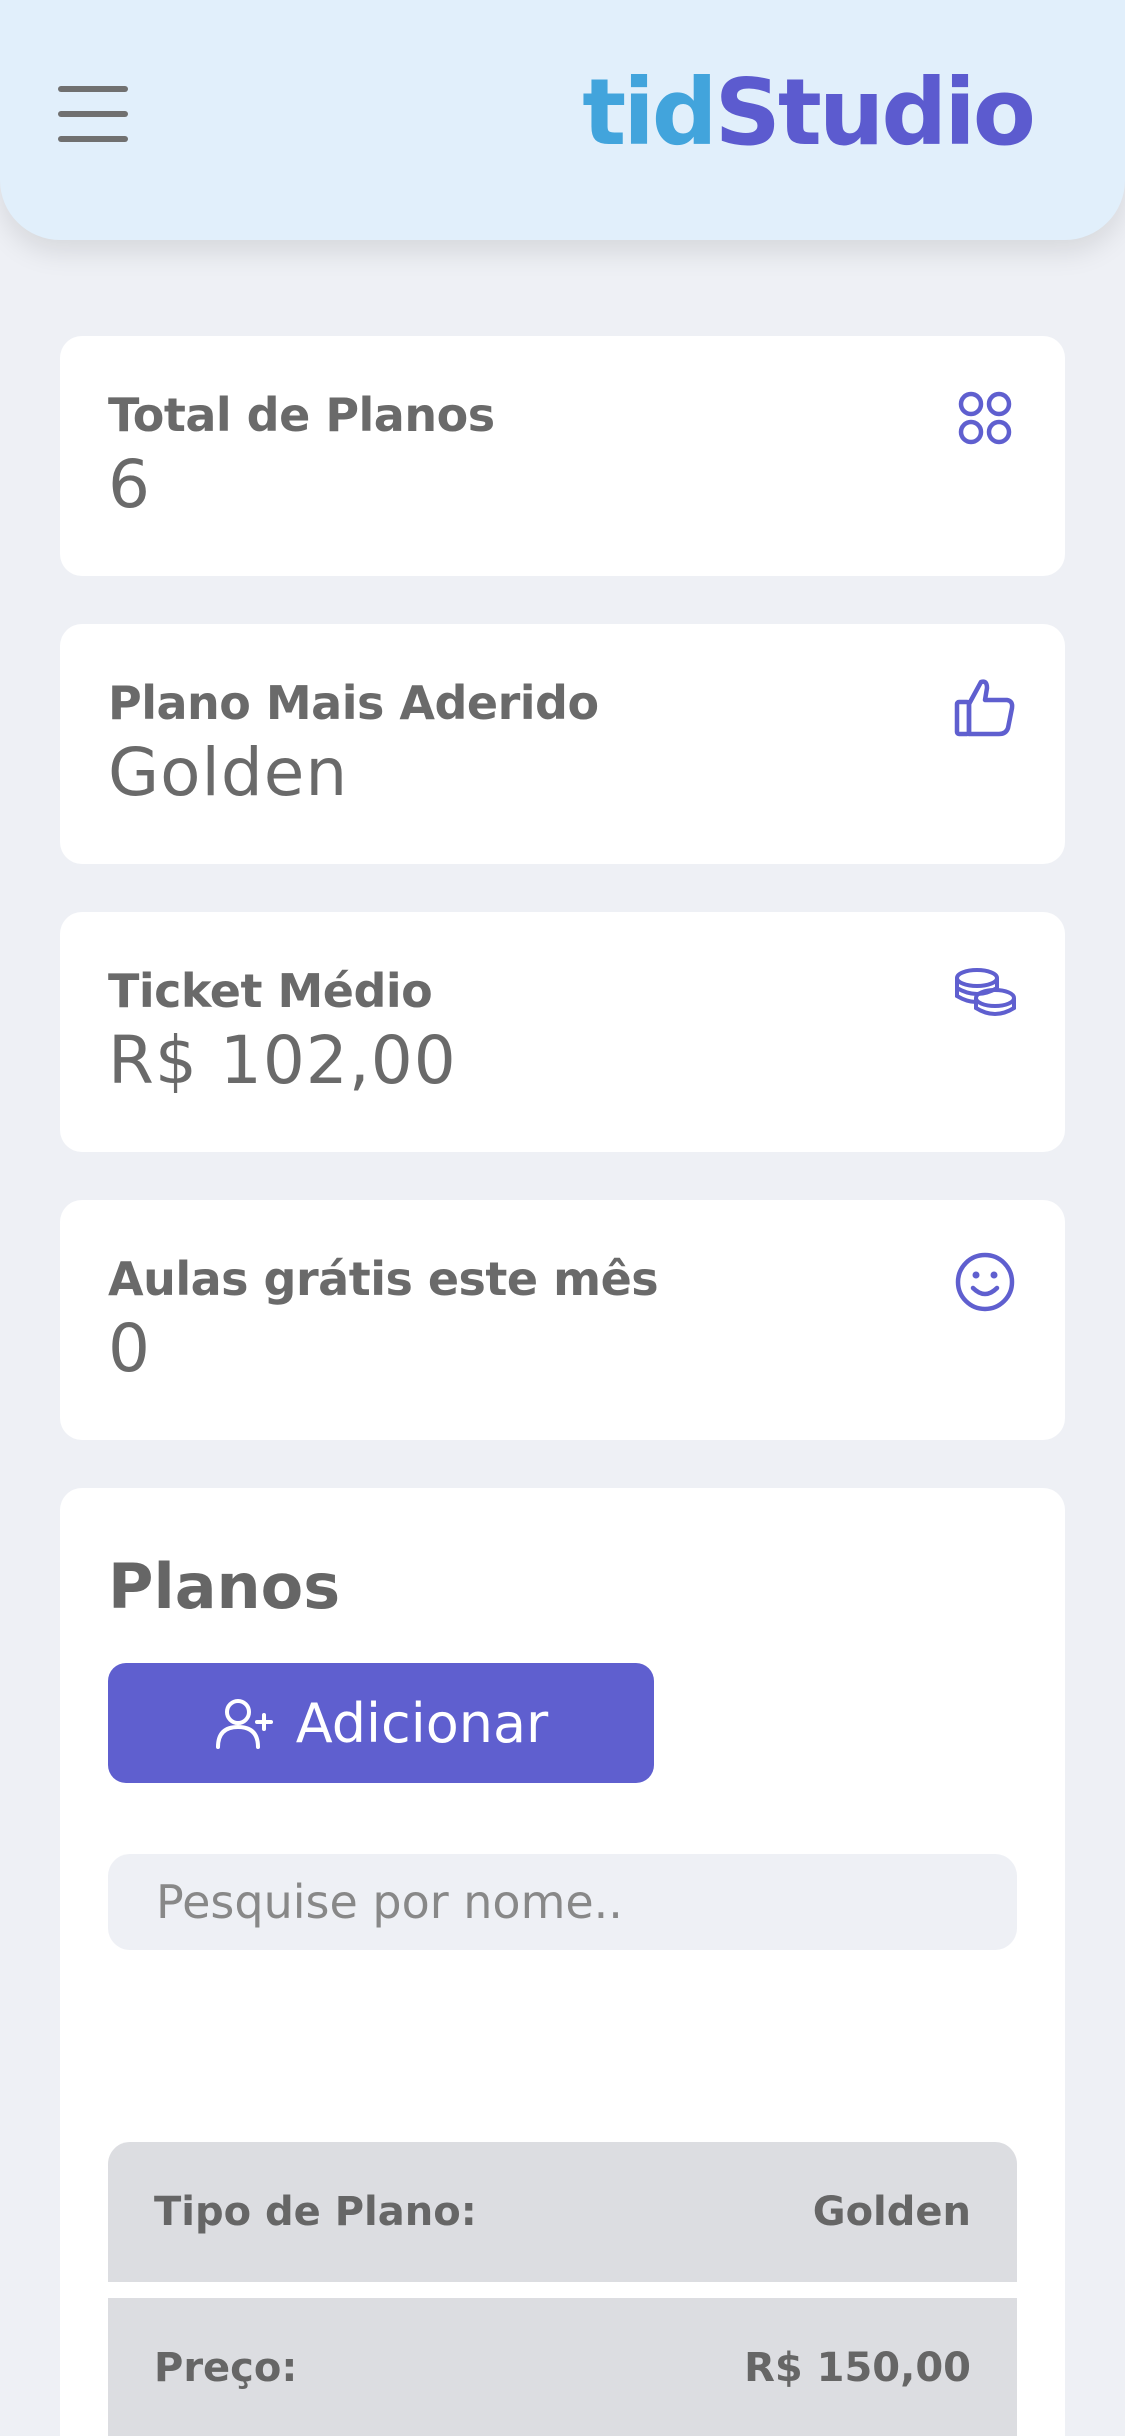  Describe the element at coordinates (809, 112) in the screenshot. I see `app-logo: tidStudio` at that location.